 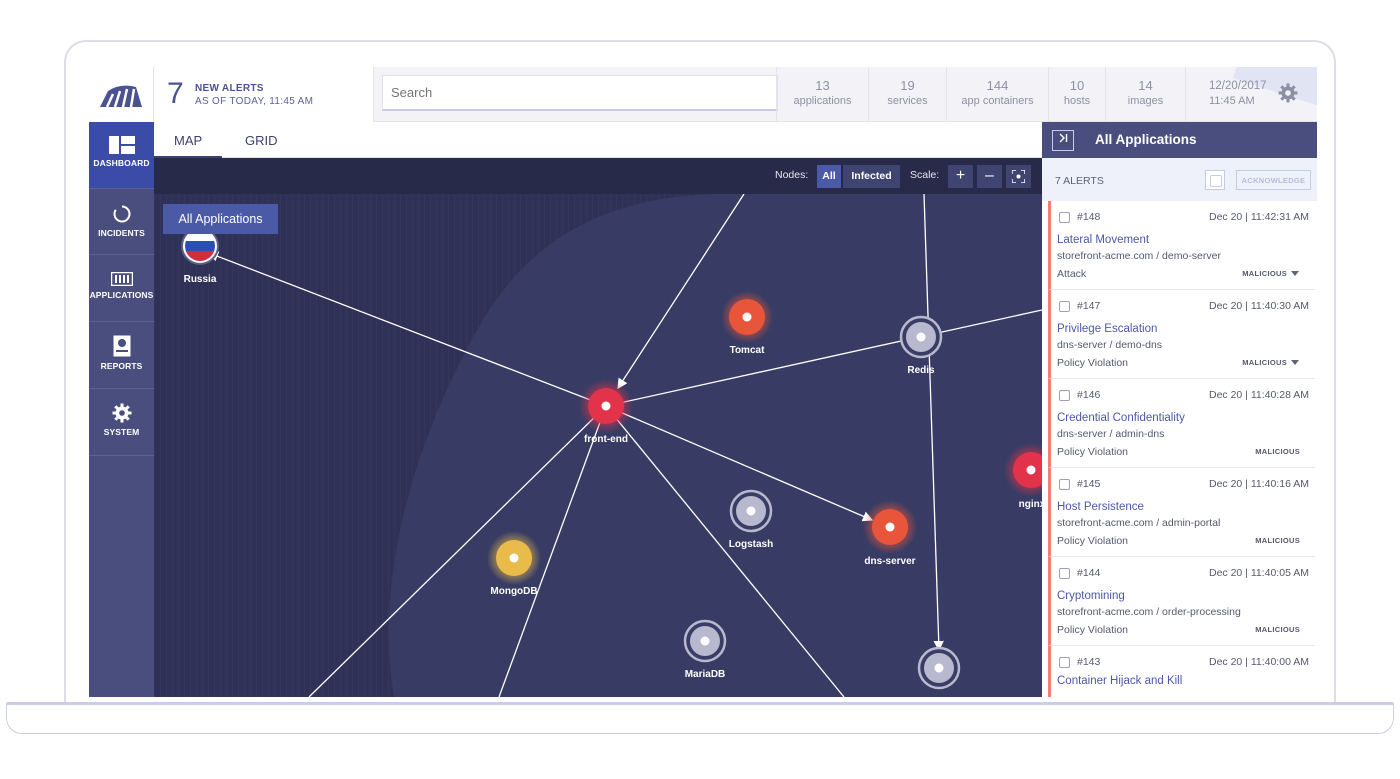 What do you see at coordinates (1215, 180) in the screenshot?
I see `select-all-checkbox` at bounding box center [1215, 180].